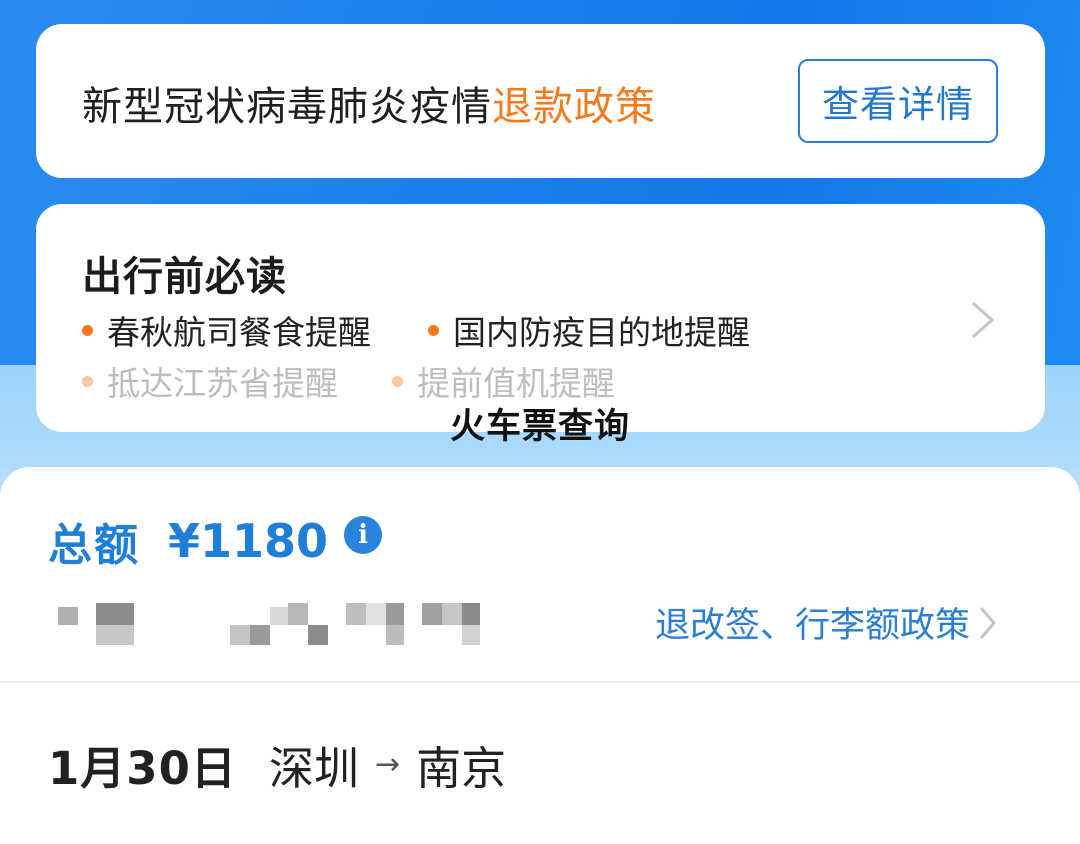  I want to click on arrival-city: 南京, so click(461, 768).